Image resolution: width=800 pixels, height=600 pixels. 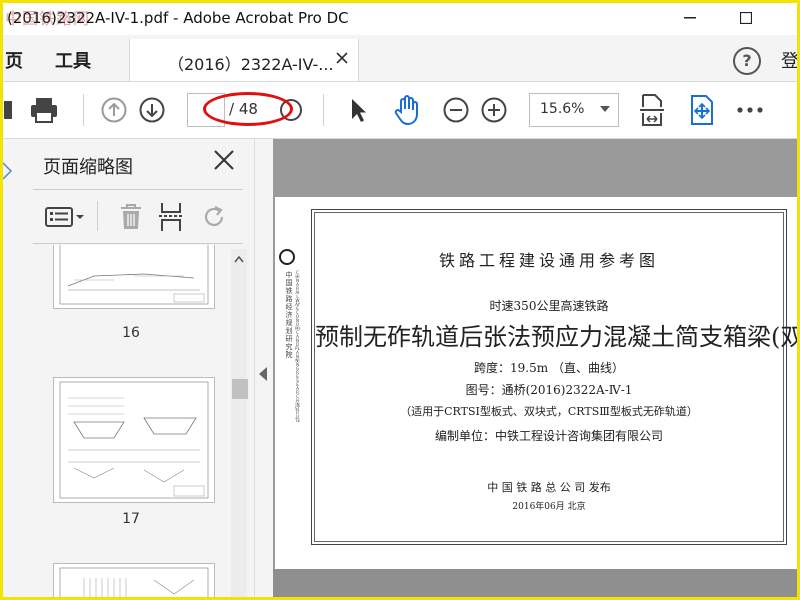 I want to click on organization-logo, so click(x=287, y=257).